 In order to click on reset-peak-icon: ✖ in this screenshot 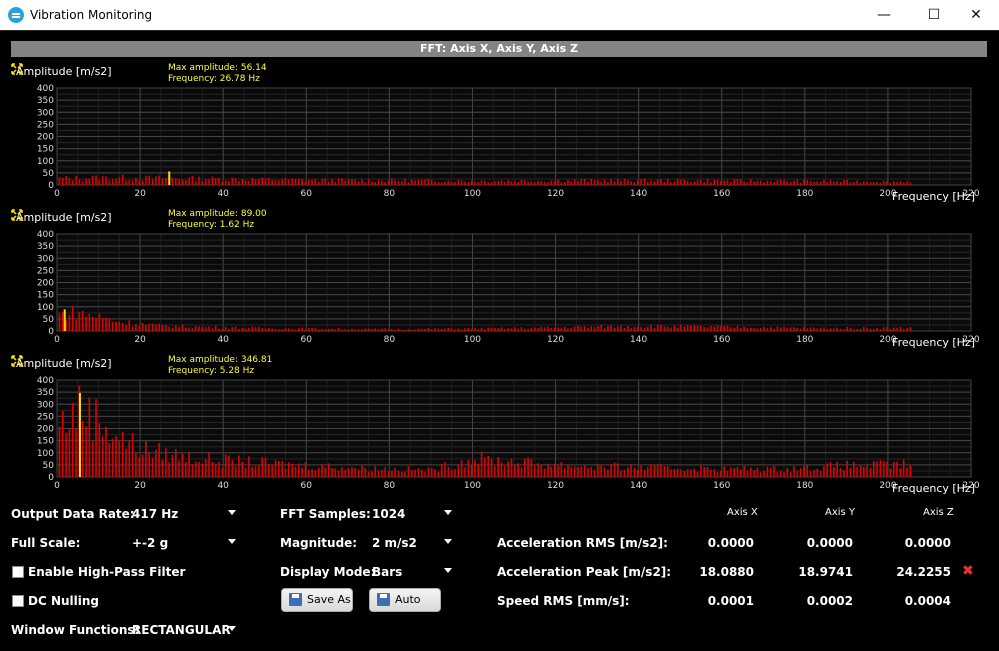, I will do `click(968, 571)`.